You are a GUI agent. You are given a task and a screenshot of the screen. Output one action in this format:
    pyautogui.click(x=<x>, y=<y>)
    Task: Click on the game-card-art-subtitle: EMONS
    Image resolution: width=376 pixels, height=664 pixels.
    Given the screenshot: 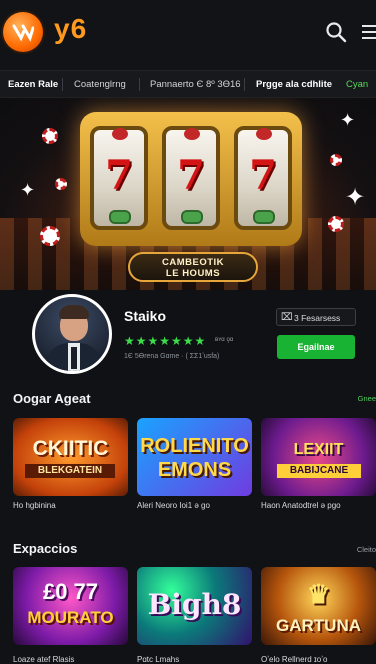 What is the action you would take?
    pyautogui.click(x=194, y=470)
    